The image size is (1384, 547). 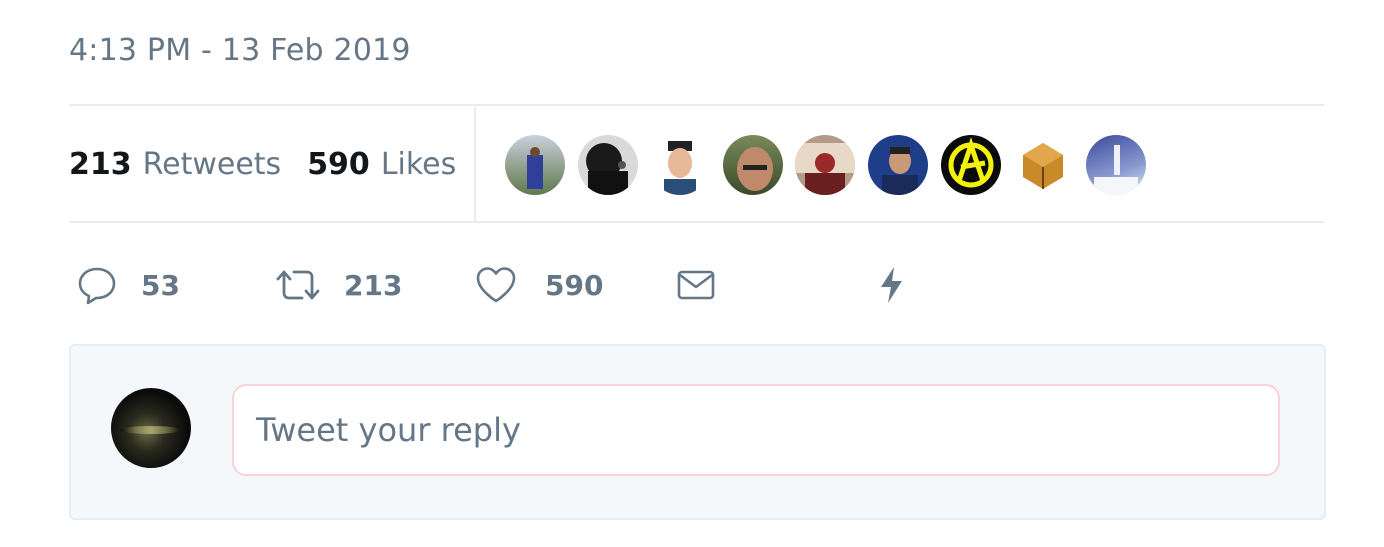 What do you see at coordinates (97, 285) in the screenshot?
I see `speech-bubble-icon` at bounding box center [97, 285].